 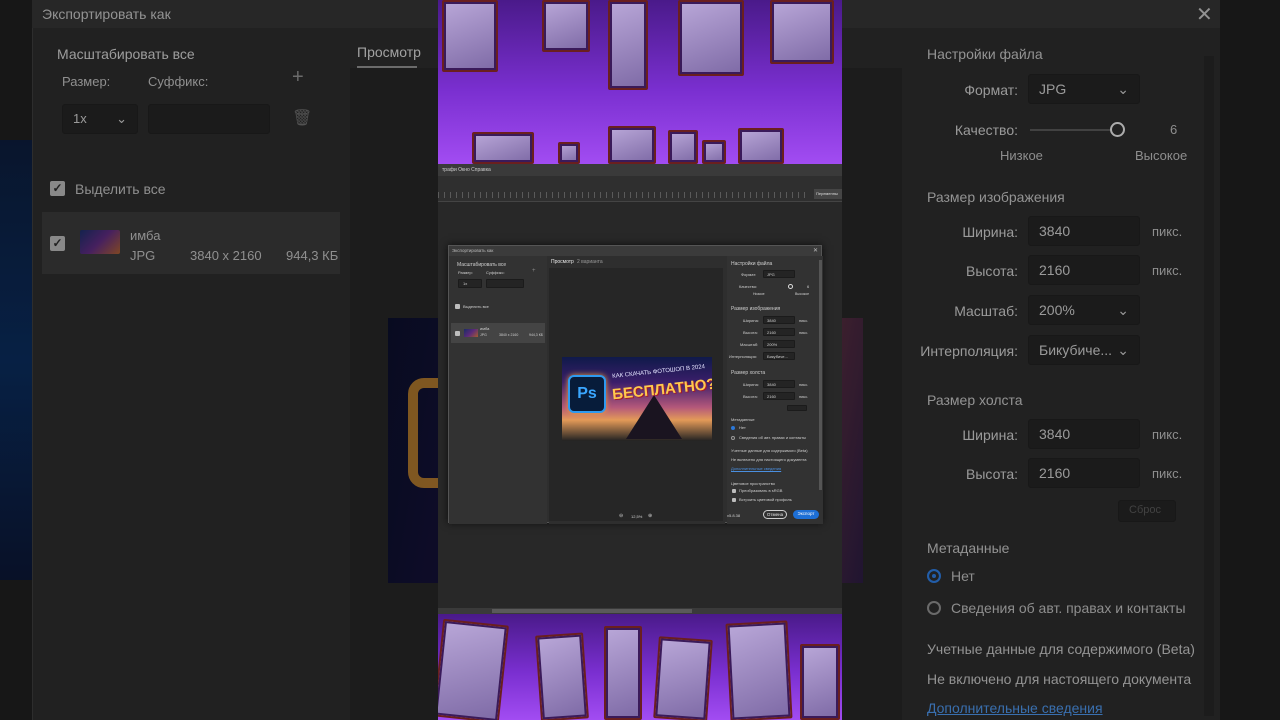 I want to click on asset-format: JPG, so click(x=483, y=335).